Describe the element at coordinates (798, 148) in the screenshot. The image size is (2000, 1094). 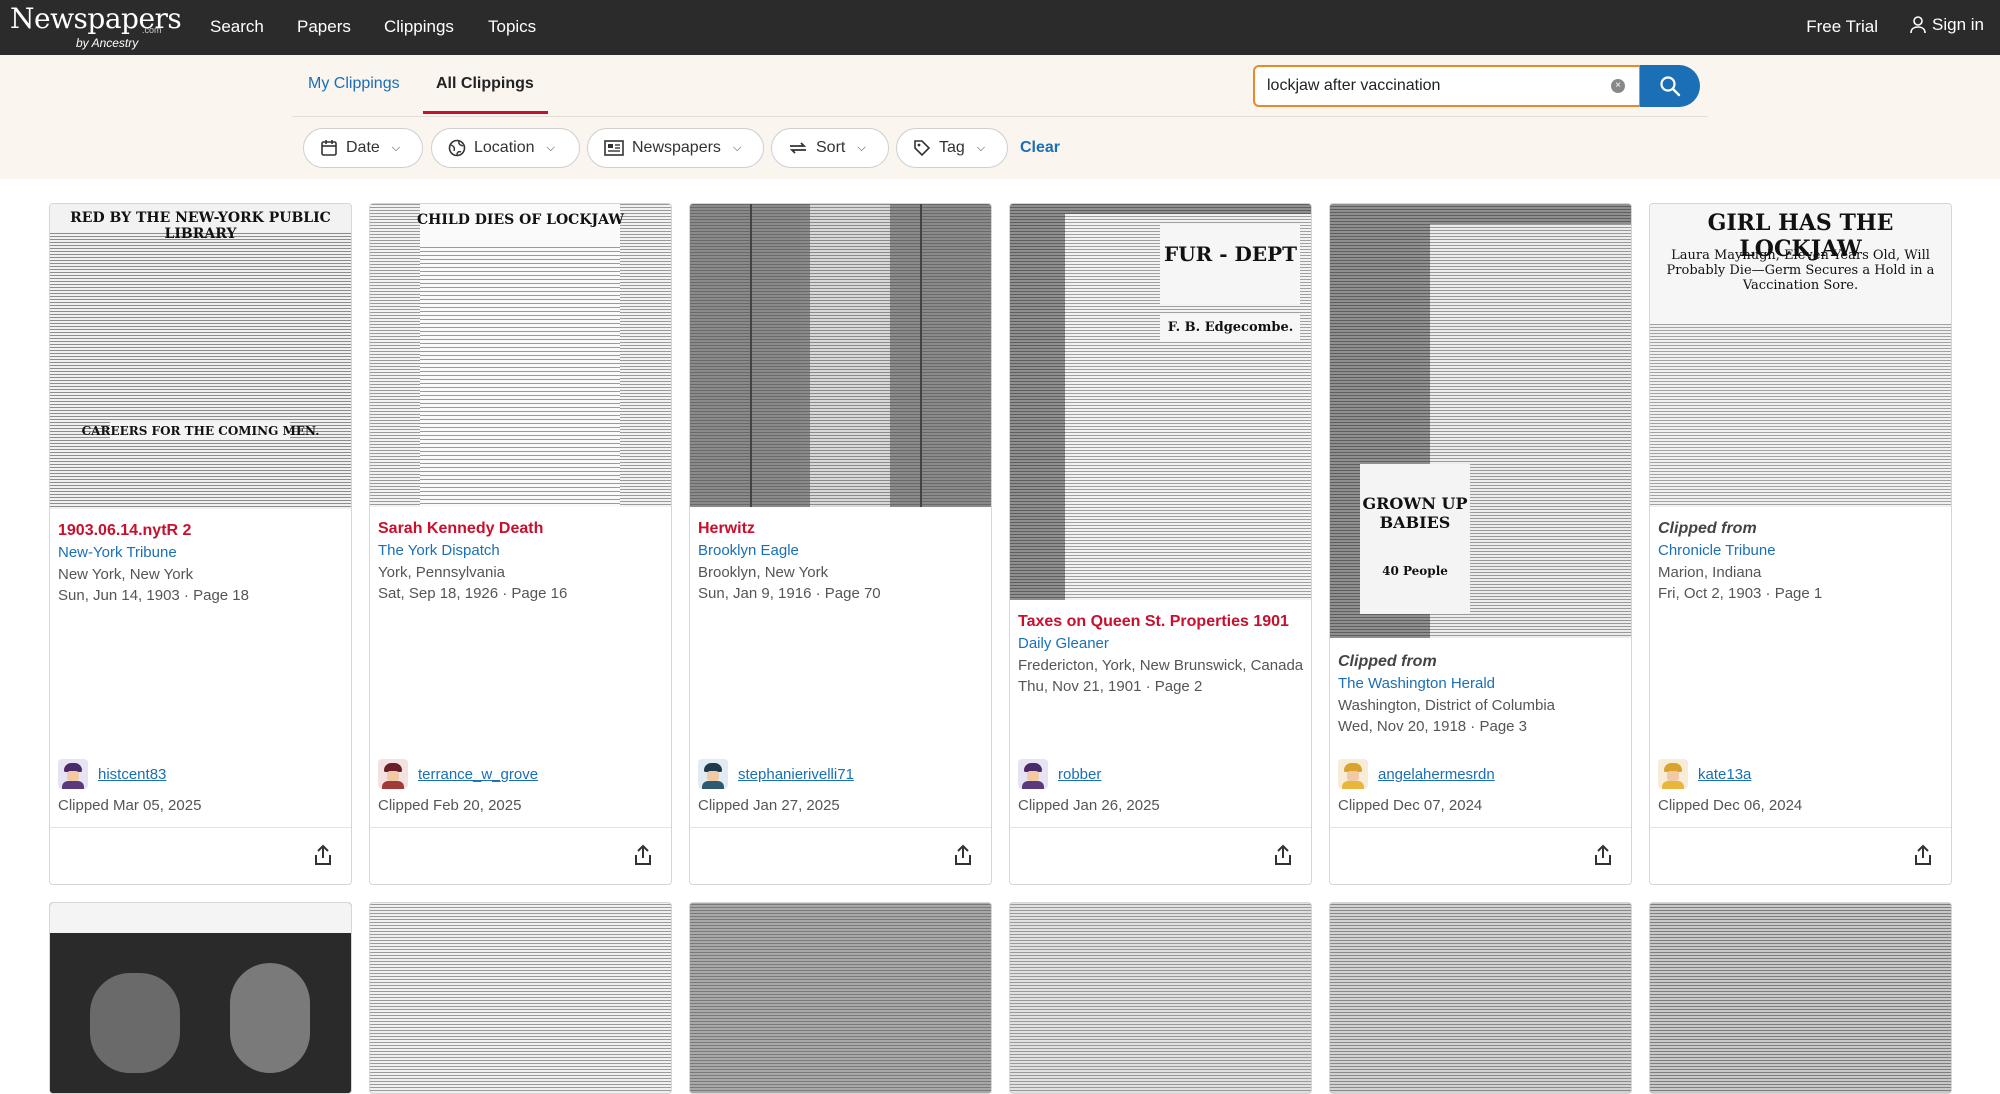
I see `sort-icon` at that location.